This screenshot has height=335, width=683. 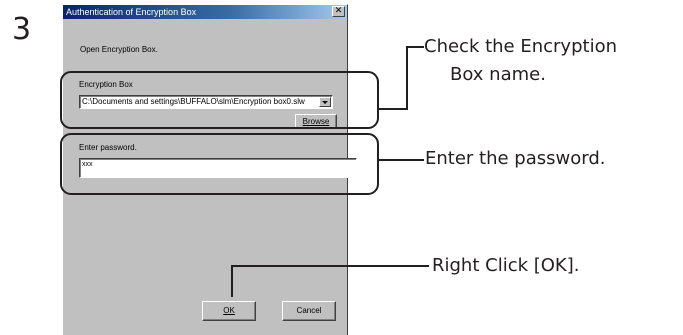 I want to click on intro-text: Open Encryption Box., so click(x=119, y=49).